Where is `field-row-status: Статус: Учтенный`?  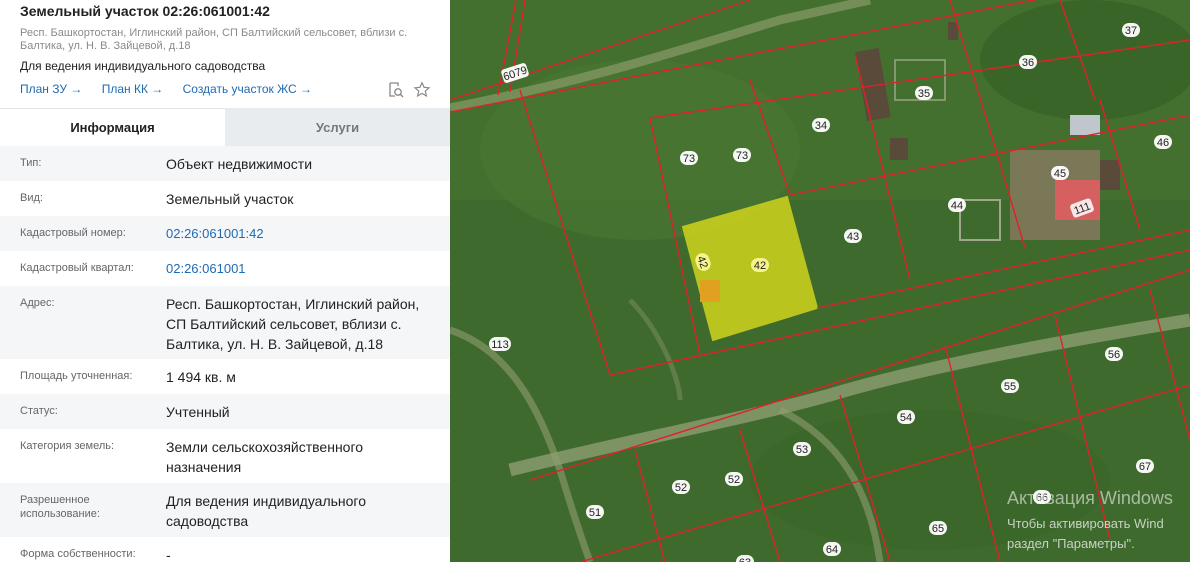 field-row-status: Статус: Учтенный is located at coordinates (225, 411).